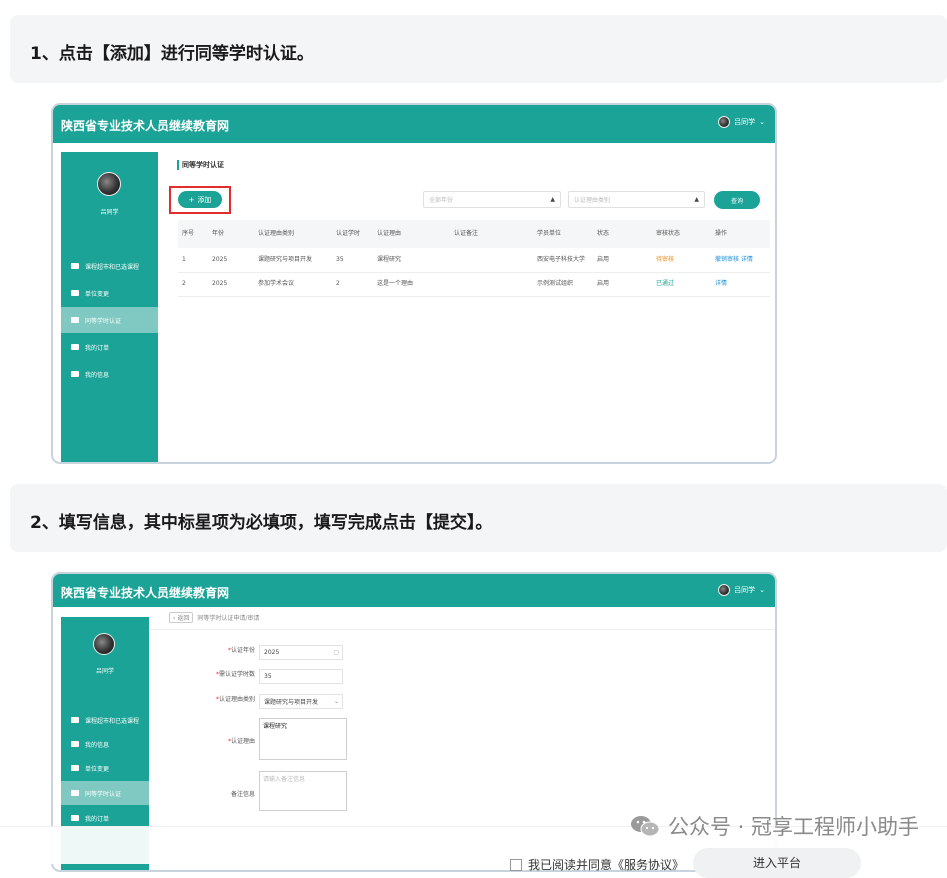 The width and height of the screenshot is (947, 878). Describe the element at coordinates (200, 199) in the screenshot. I see `add-button: + 添加` at that location.